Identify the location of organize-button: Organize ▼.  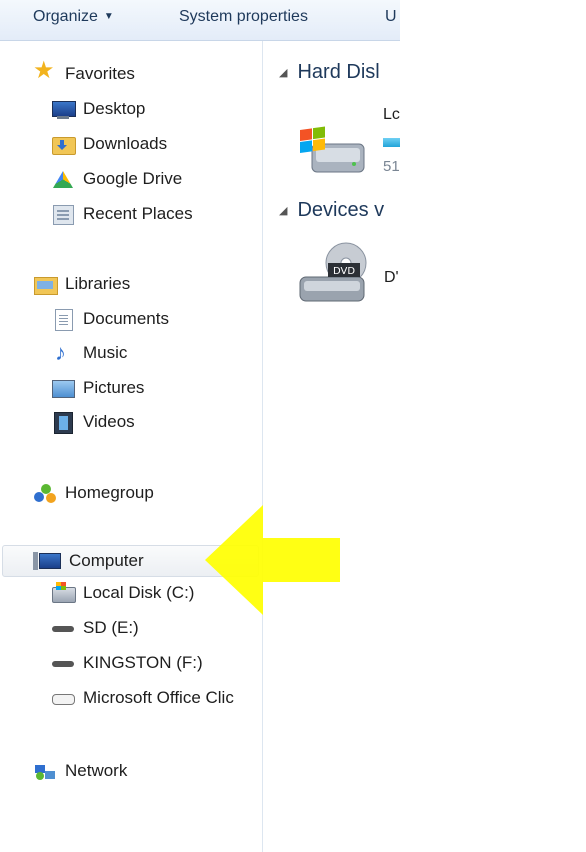
(73, 17).